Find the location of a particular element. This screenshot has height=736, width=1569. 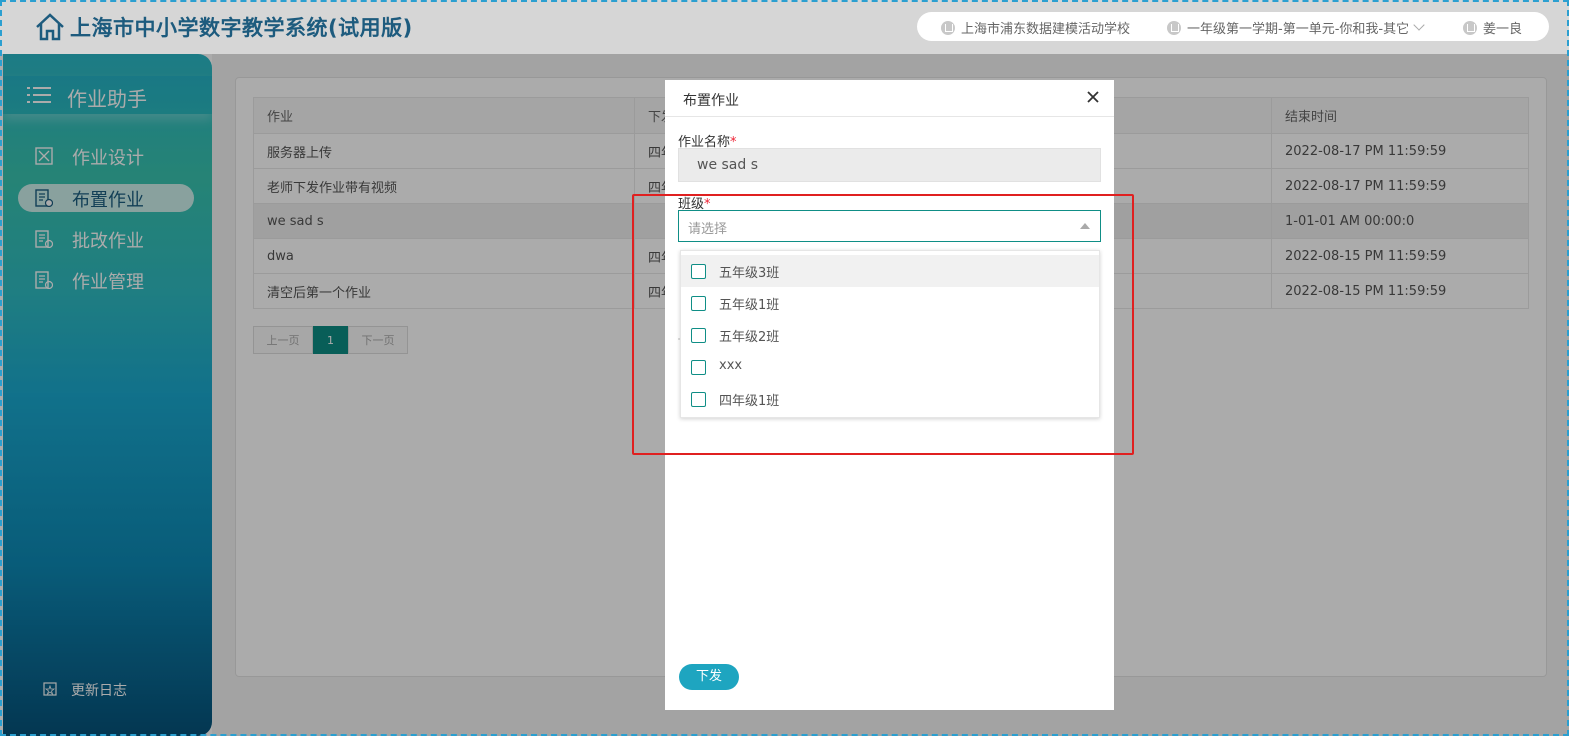

highlight-annotation is located at coordinates (883, 324).